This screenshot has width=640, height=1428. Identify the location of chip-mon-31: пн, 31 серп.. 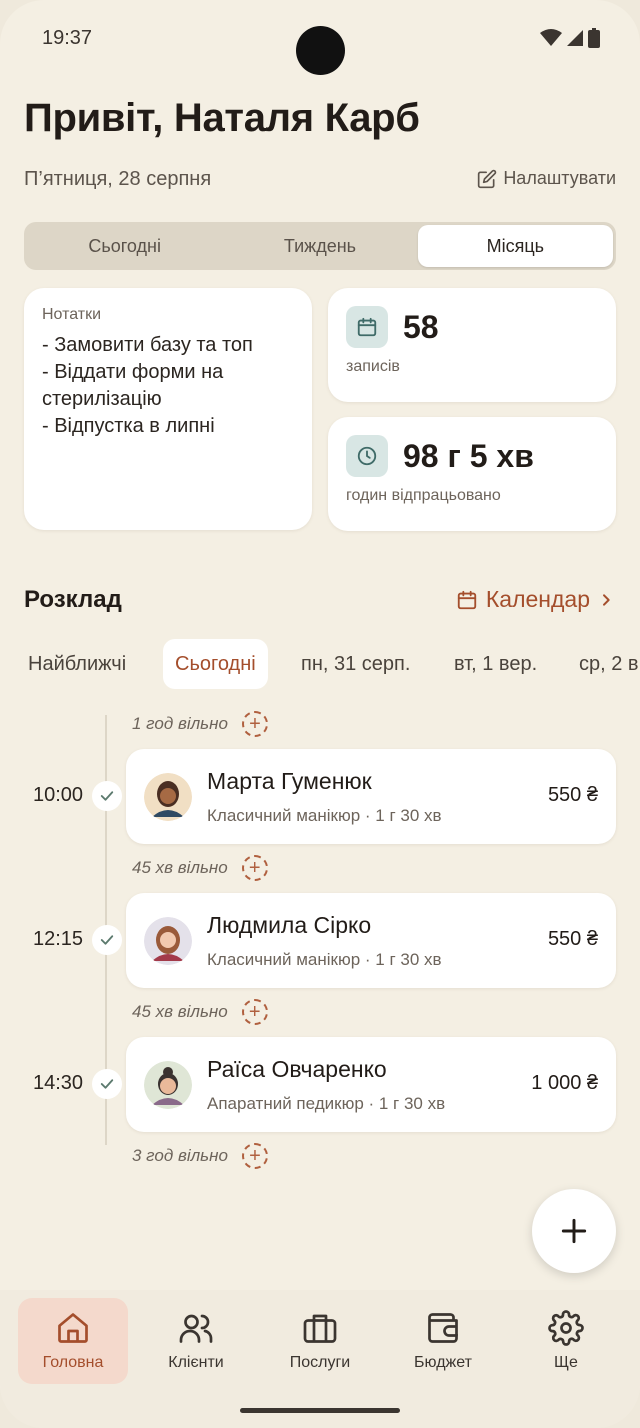
(355, 664).